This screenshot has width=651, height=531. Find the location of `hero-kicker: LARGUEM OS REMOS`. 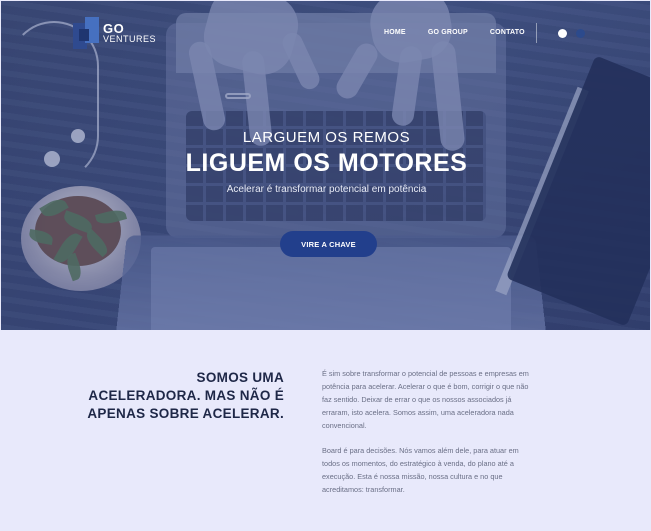

hero-kicker: LARGUEM OS REMOS is located at coordinates (326, 137).